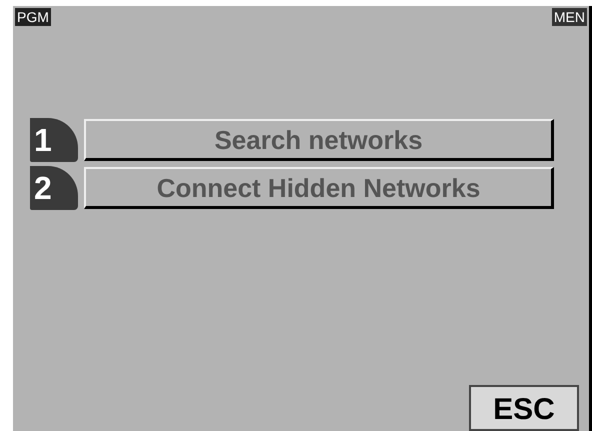 Image resolution: width=592 pixels, height=431 pixels. Describe the element at coordinates (54, 140) in the screenshot. I see `number-badge: 1` at that location.